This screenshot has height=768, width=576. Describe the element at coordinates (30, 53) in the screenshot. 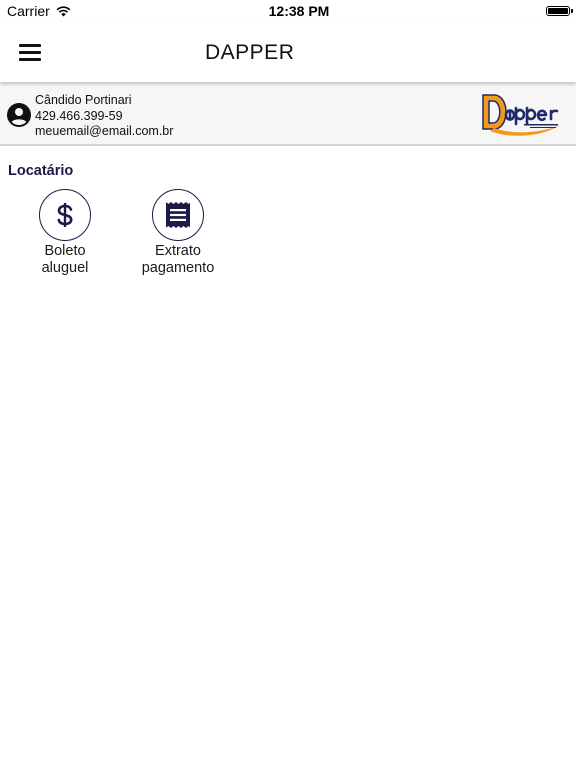

I see `menu-button` at that location.